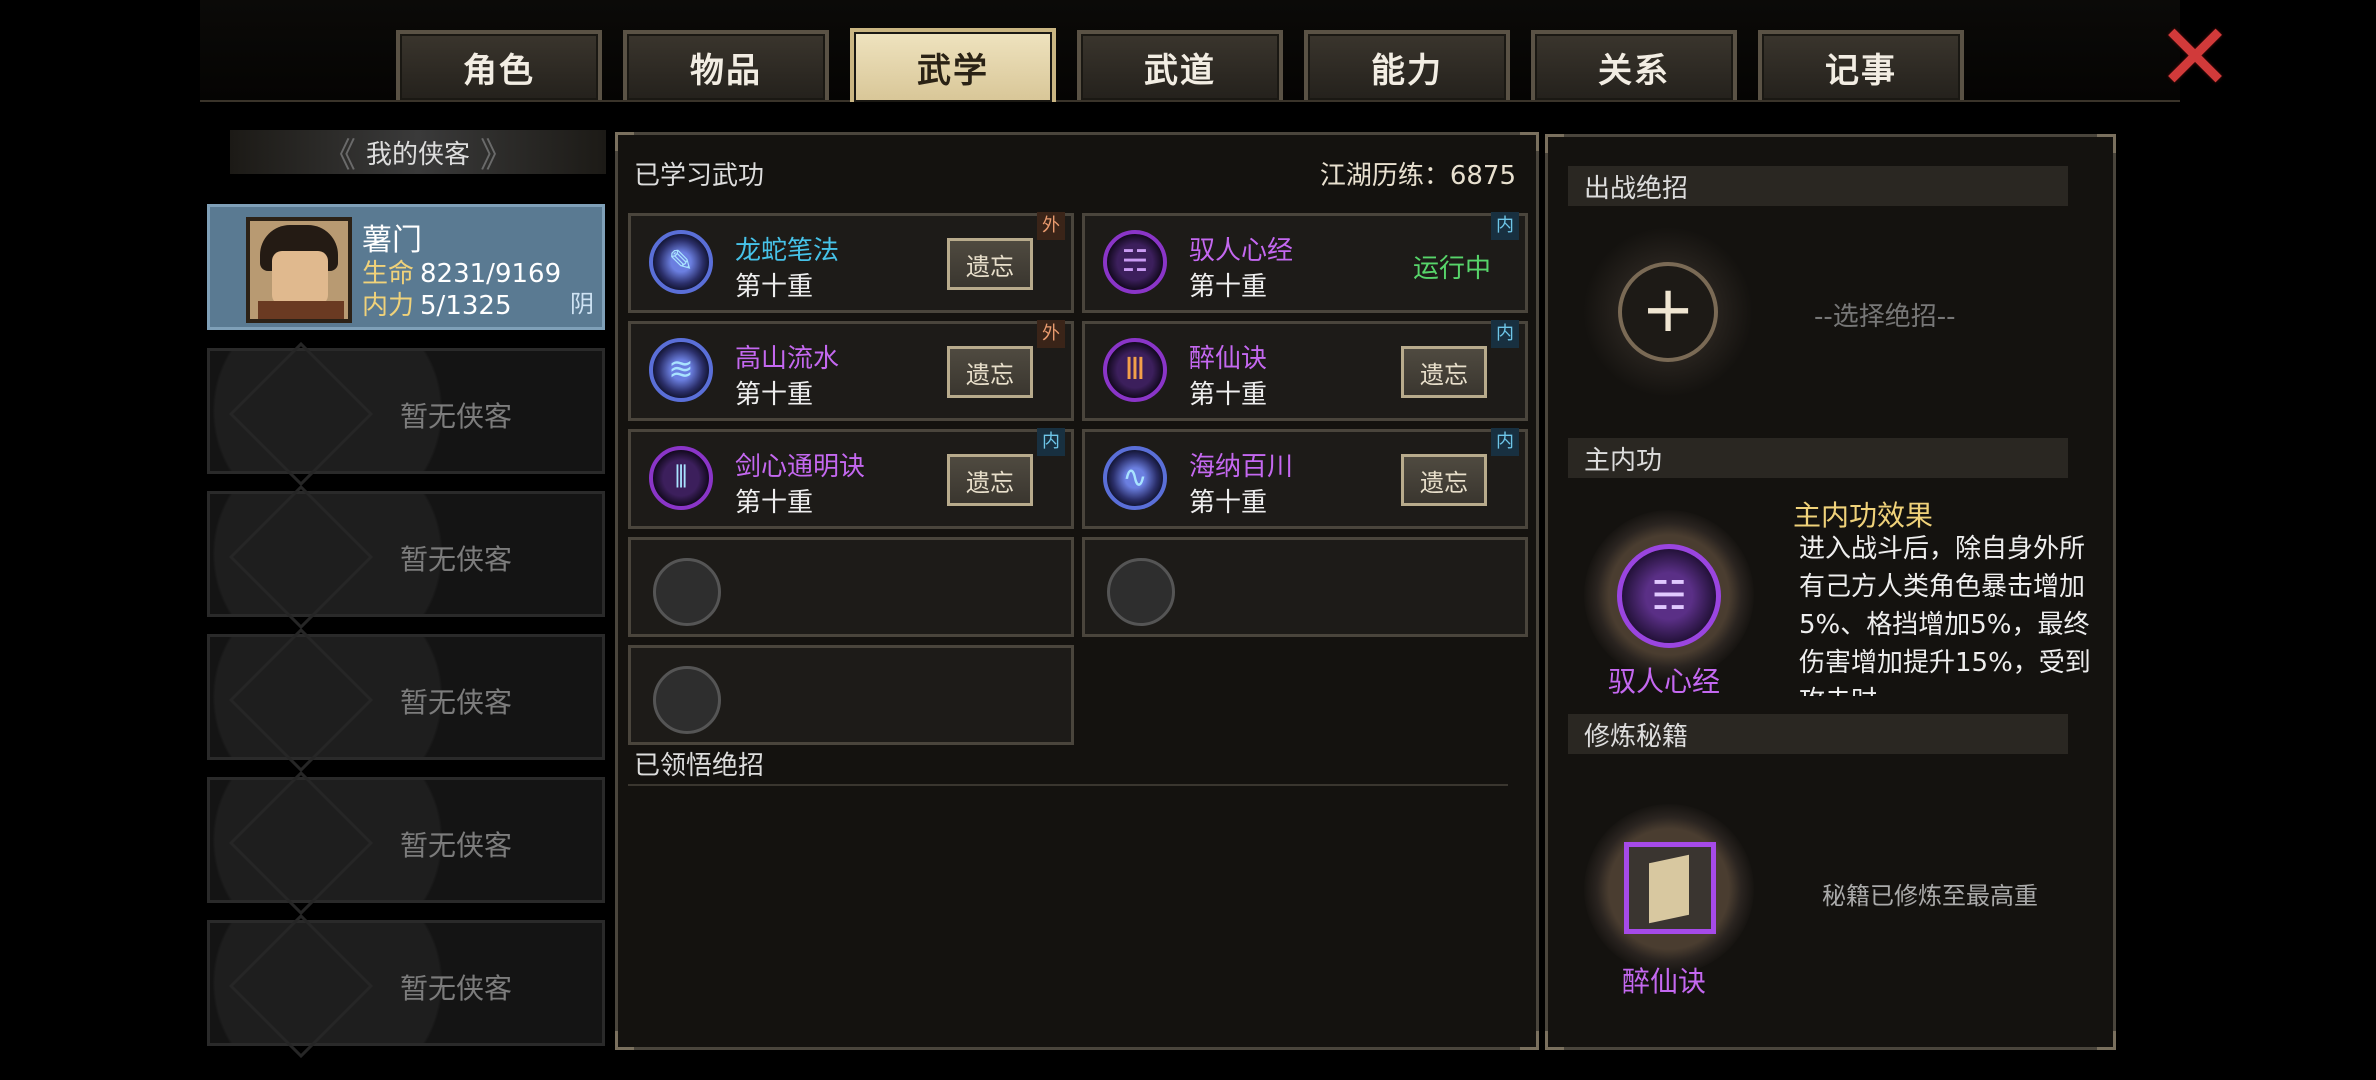  I want to click on main-inner-header: 主内功, so click(1818, 458).